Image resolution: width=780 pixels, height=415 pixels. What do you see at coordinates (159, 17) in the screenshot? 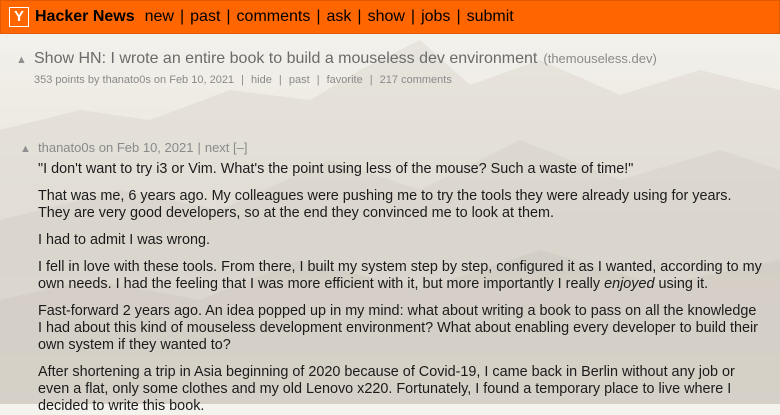
I see `nav-new-link: new` at bounding box center [159, 17].